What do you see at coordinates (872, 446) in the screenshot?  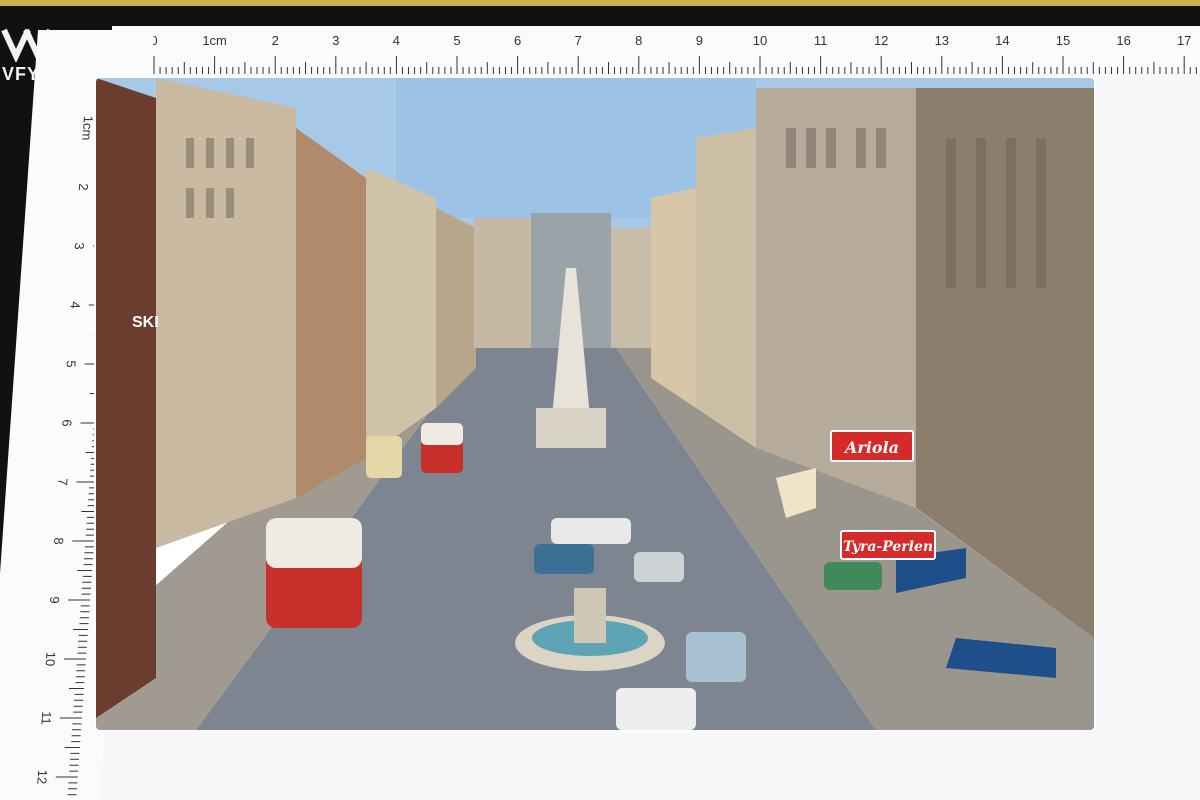 I see `sign-ariola: Ariola` at bounding box center [872, 446].